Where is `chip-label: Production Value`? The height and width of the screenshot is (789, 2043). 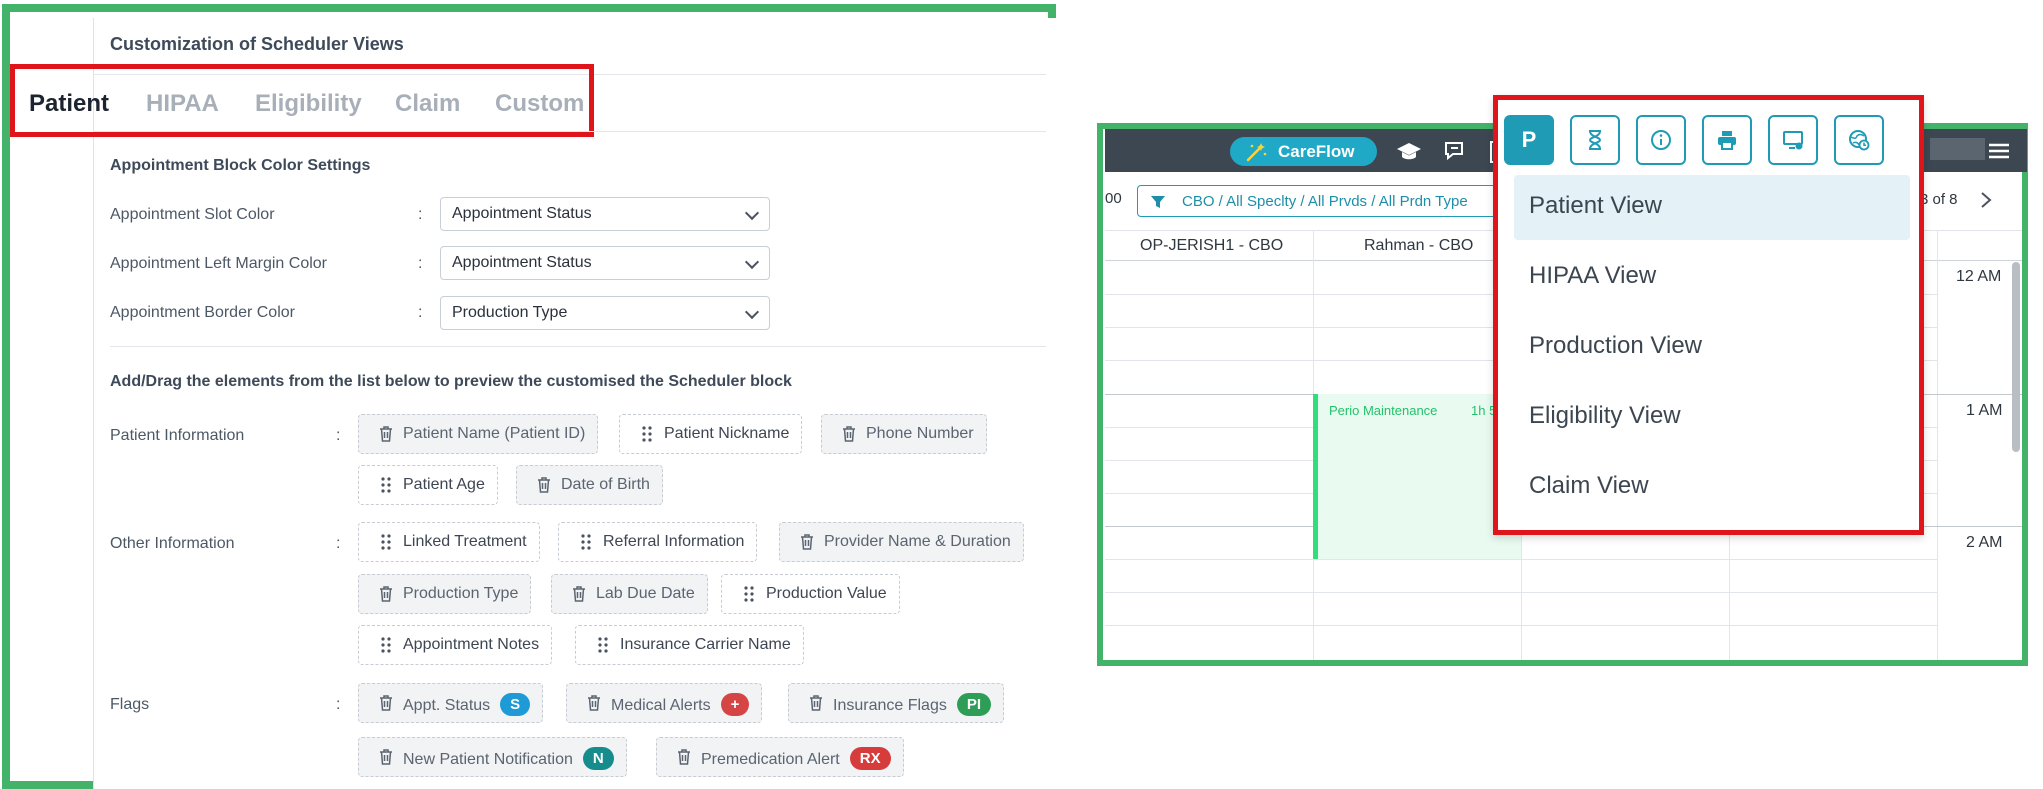
chip-label: Production Value is located at coordinates (826, 593).